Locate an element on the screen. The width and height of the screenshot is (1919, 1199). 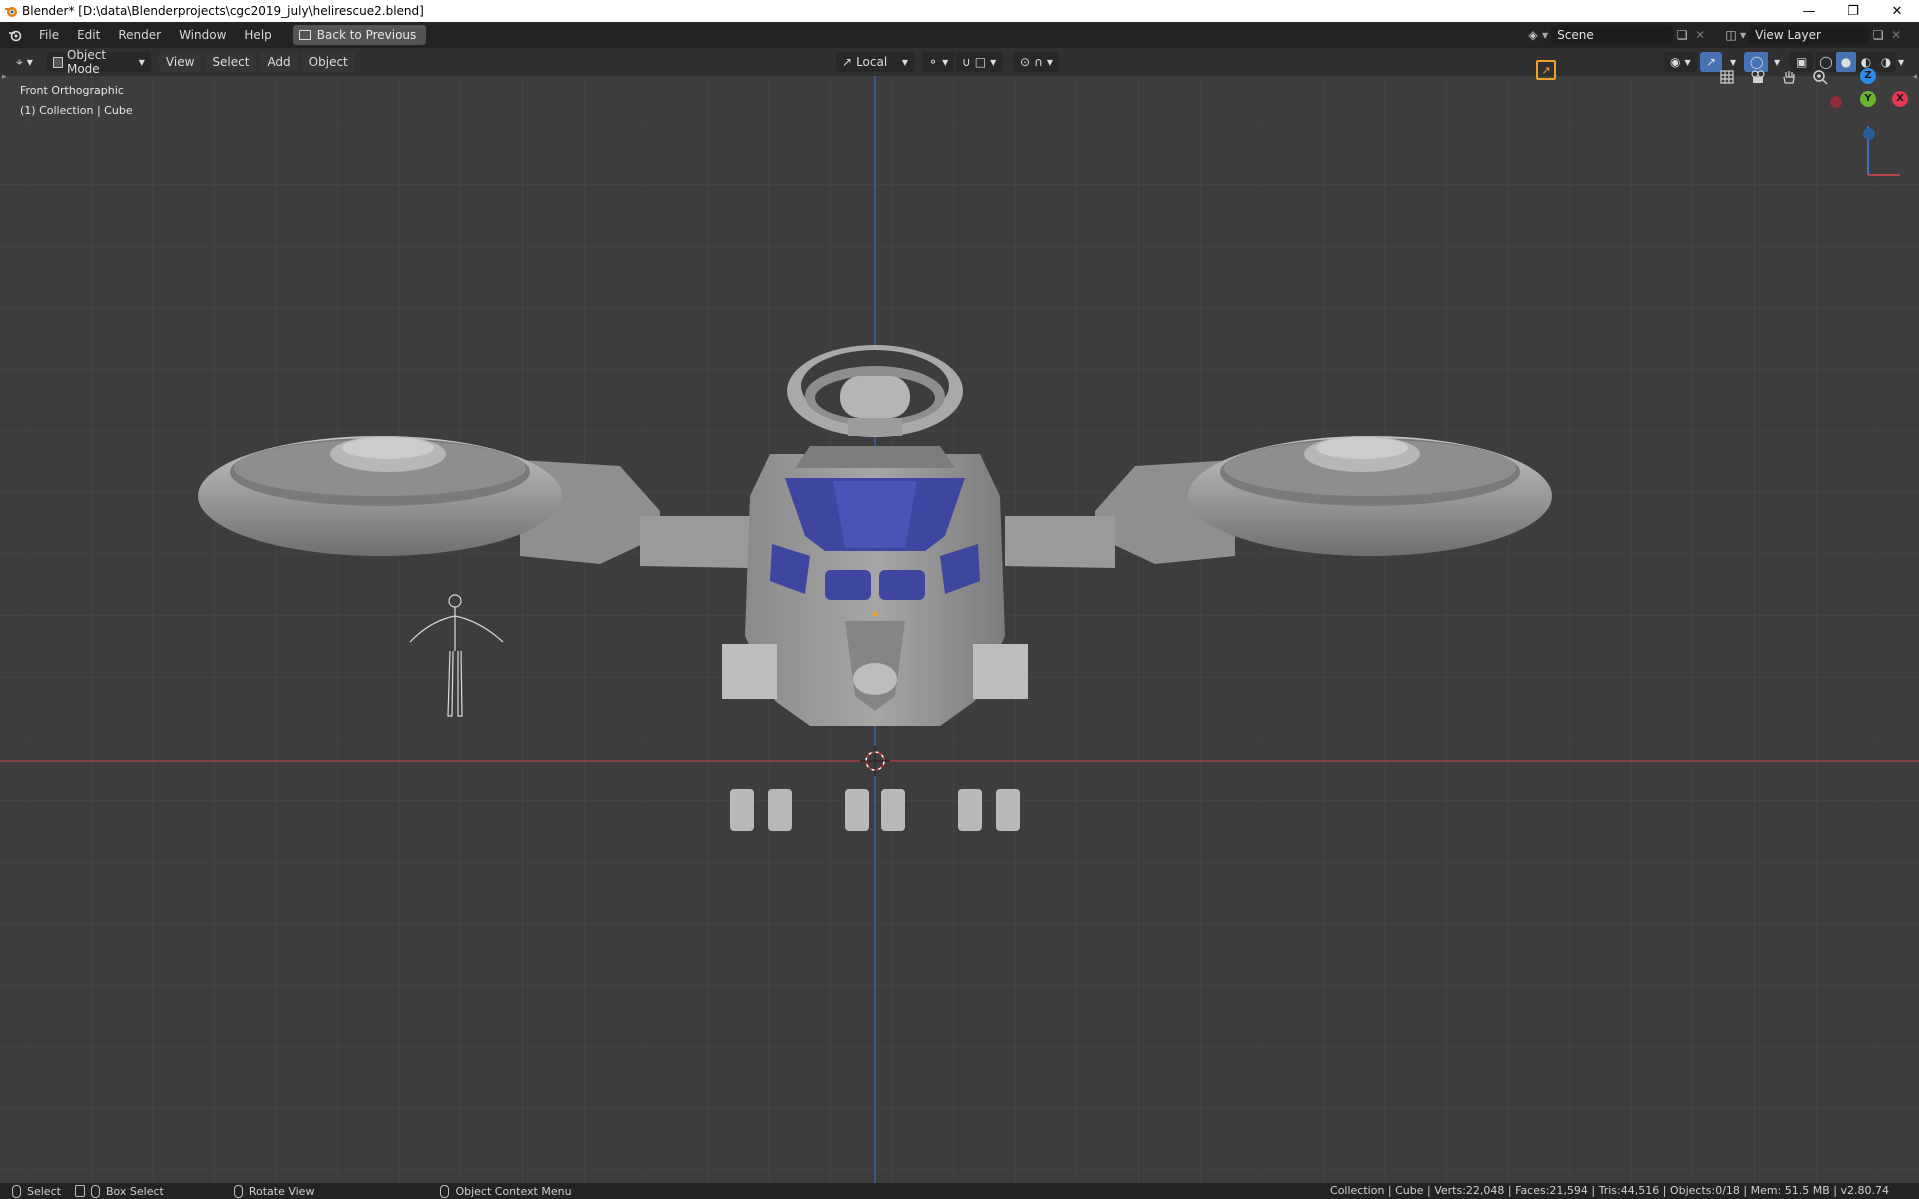
viewport-menu-add: Add is located at coordinates (279, 62).